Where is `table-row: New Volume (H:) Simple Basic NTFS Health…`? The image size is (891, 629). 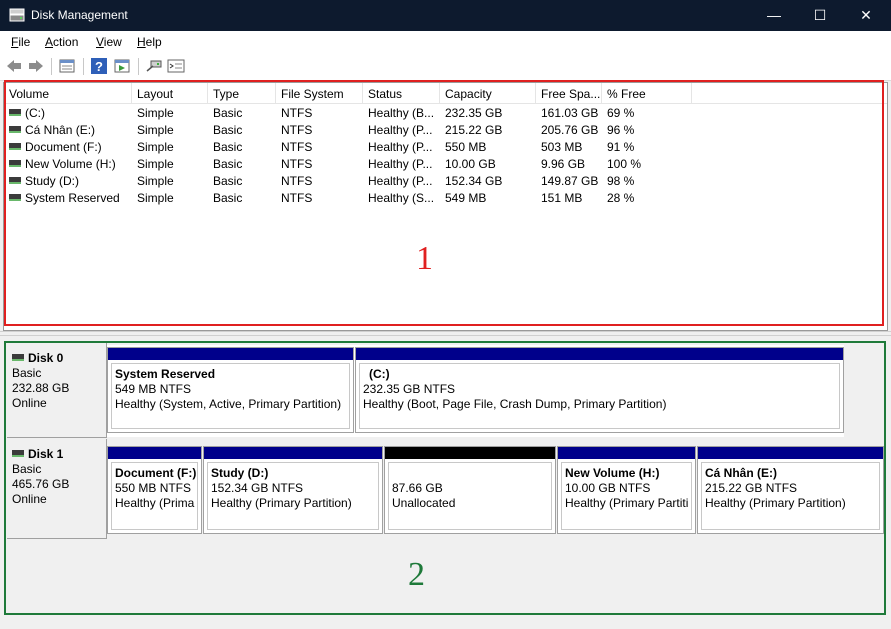
table-row: New Volume (H:) Simple Basic NTFS Health… is located at coordinates (445, 164).